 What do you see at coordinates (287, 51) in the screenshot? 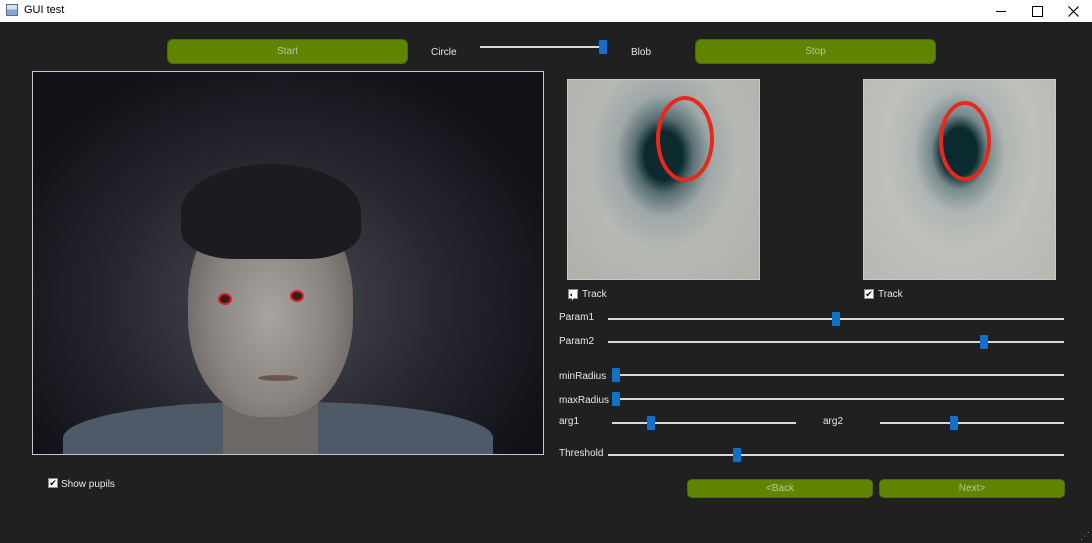
I see `start-button: Start` at bounding box center [287, 51].